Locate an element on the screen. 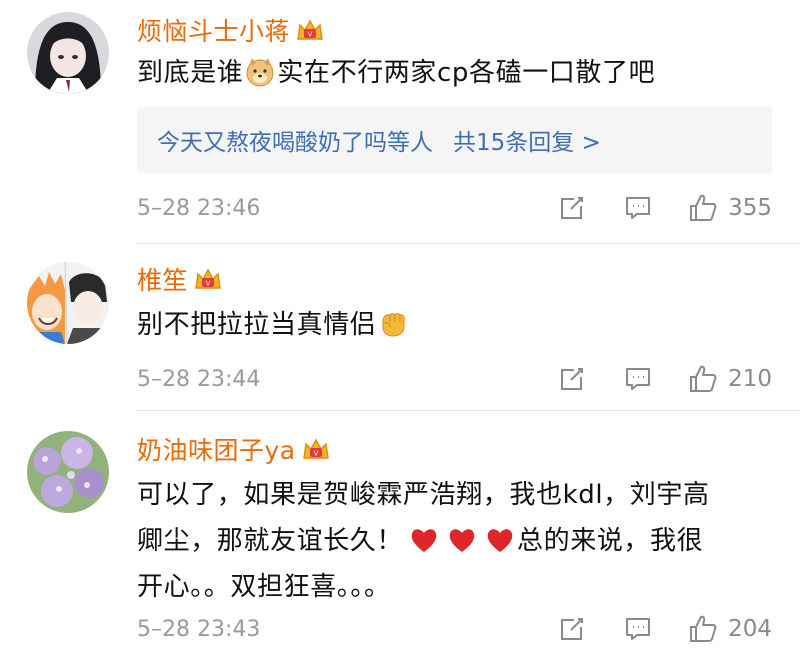 The image size is (800, 651). anime-girl-avatar-icon is located at coordinates (68, 53).